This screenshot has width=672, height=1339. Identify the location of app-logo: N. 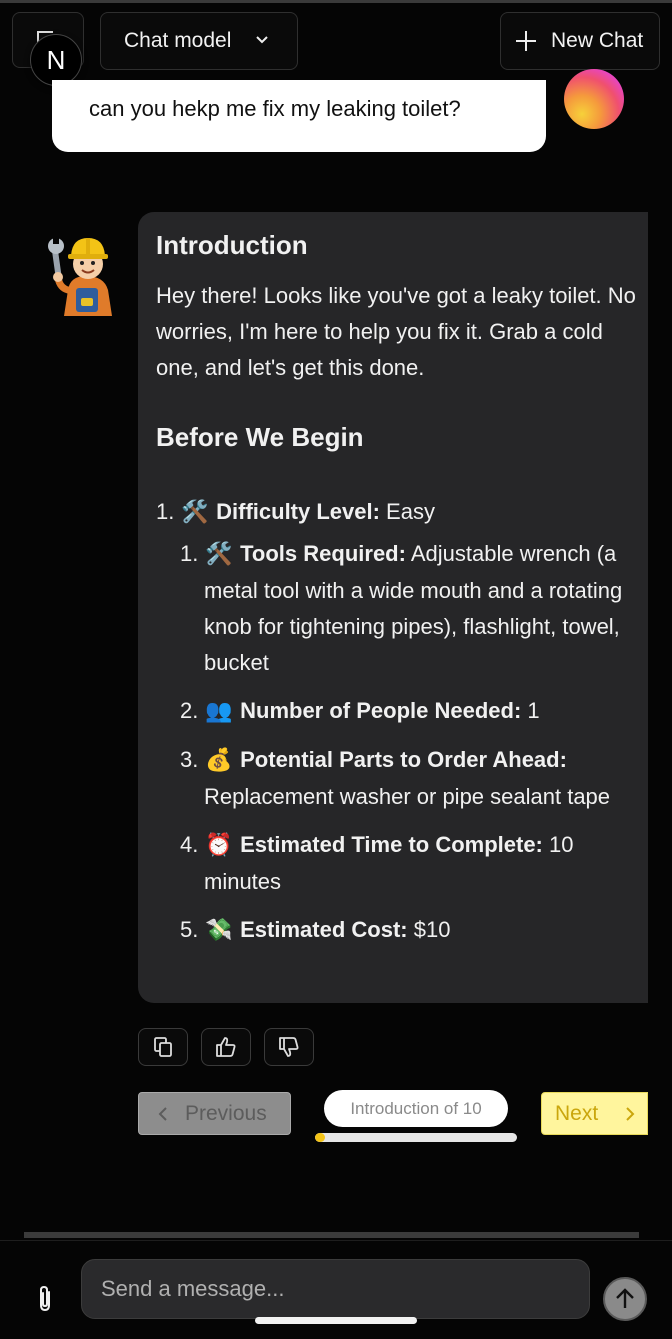
(56, 60).